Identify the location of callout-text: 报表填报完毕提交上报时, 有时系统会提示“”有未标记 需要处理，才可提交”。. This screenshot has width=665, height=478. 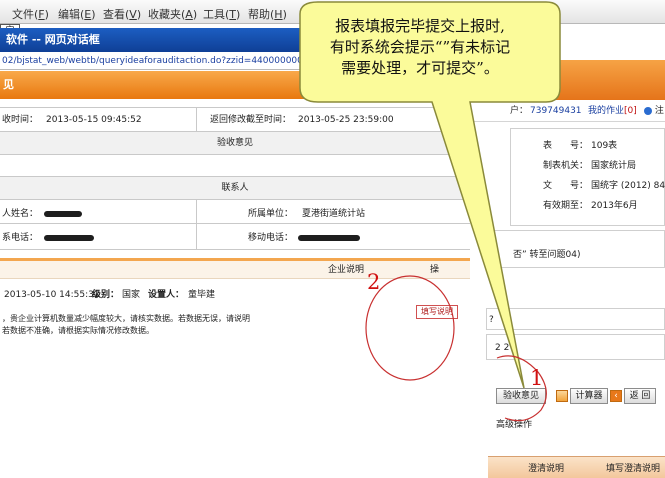
(420, 47).